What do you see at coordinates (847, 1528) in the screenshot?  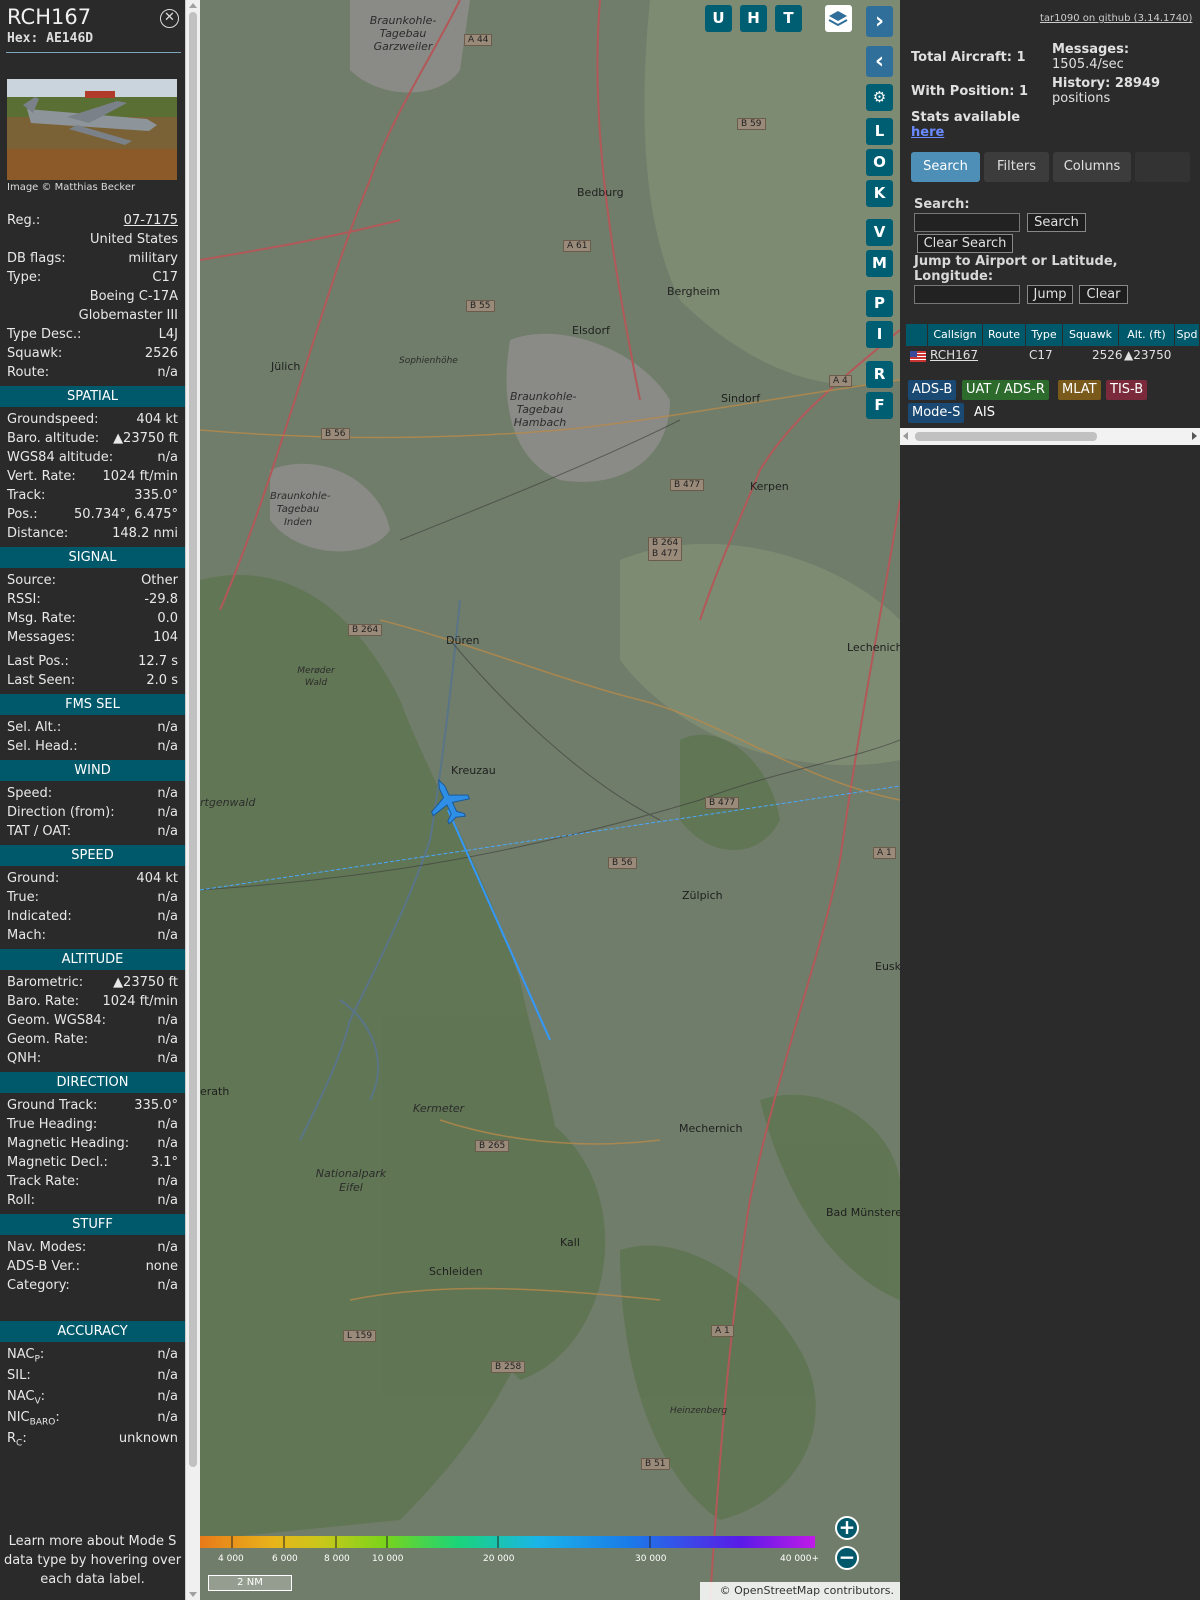 I see `zoom-in-icon: +` at bounding box center [847, 1528].